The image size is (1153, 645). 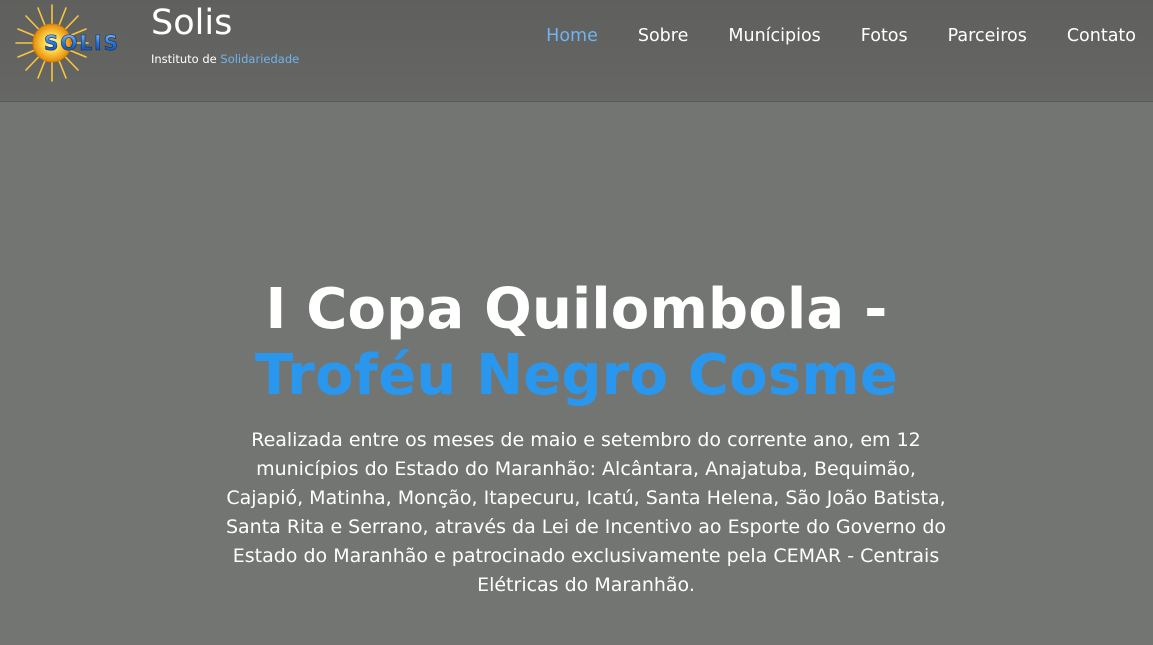 What do you see at coordinates (191, 23) in the screenshot?
I see `brand-title: Solis` at bounding box center [191, 23].